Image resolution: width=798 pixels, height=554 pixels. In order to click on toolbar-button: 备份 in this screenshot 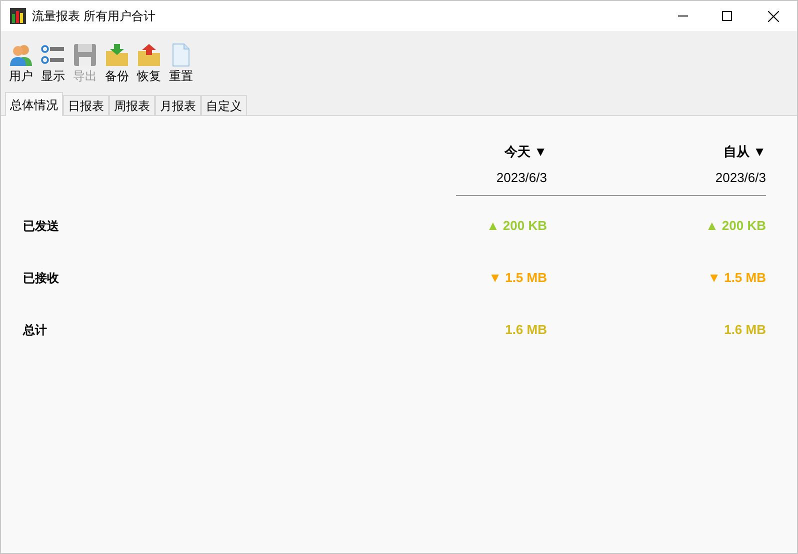, I will do `click(117, 63)`.